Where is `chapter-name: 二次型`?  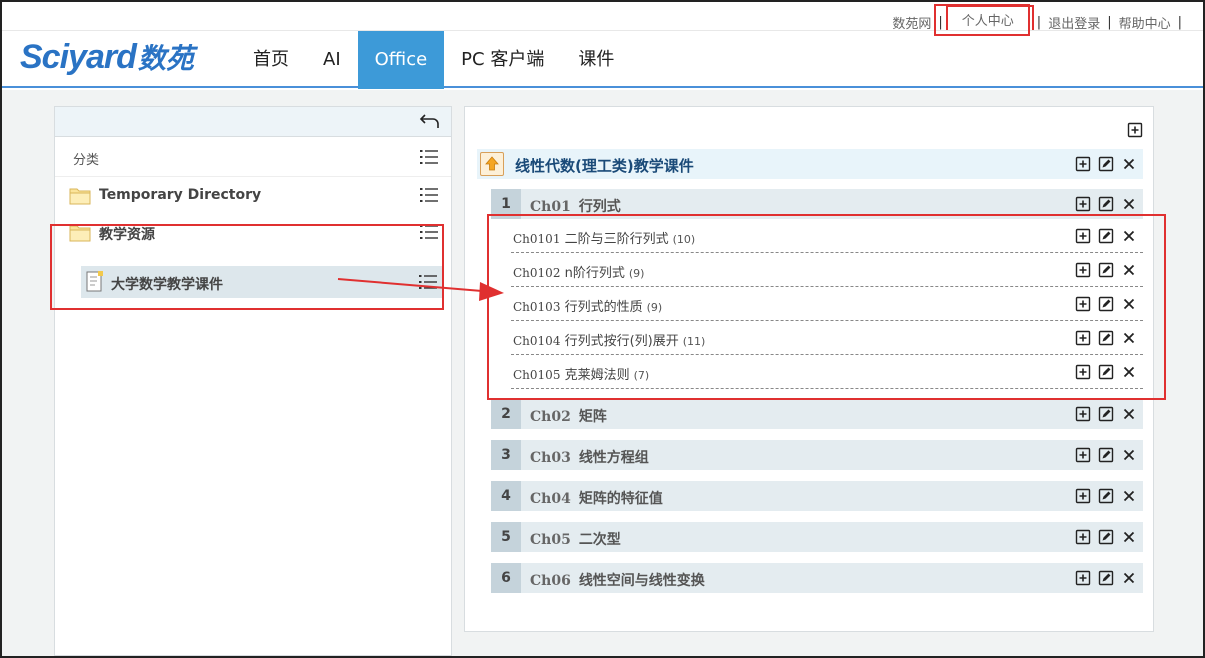 chapter-name: 二次型 is located at coordinates (599, 540).